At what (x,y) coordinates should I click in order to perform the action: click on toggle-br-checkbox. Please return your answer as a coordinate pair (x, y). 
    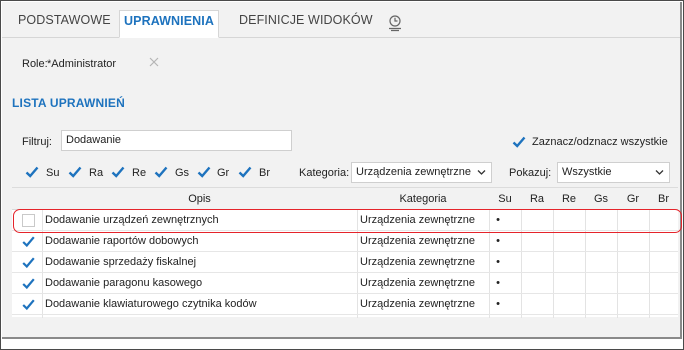
    Looking at the image, I should click on (245, 172).